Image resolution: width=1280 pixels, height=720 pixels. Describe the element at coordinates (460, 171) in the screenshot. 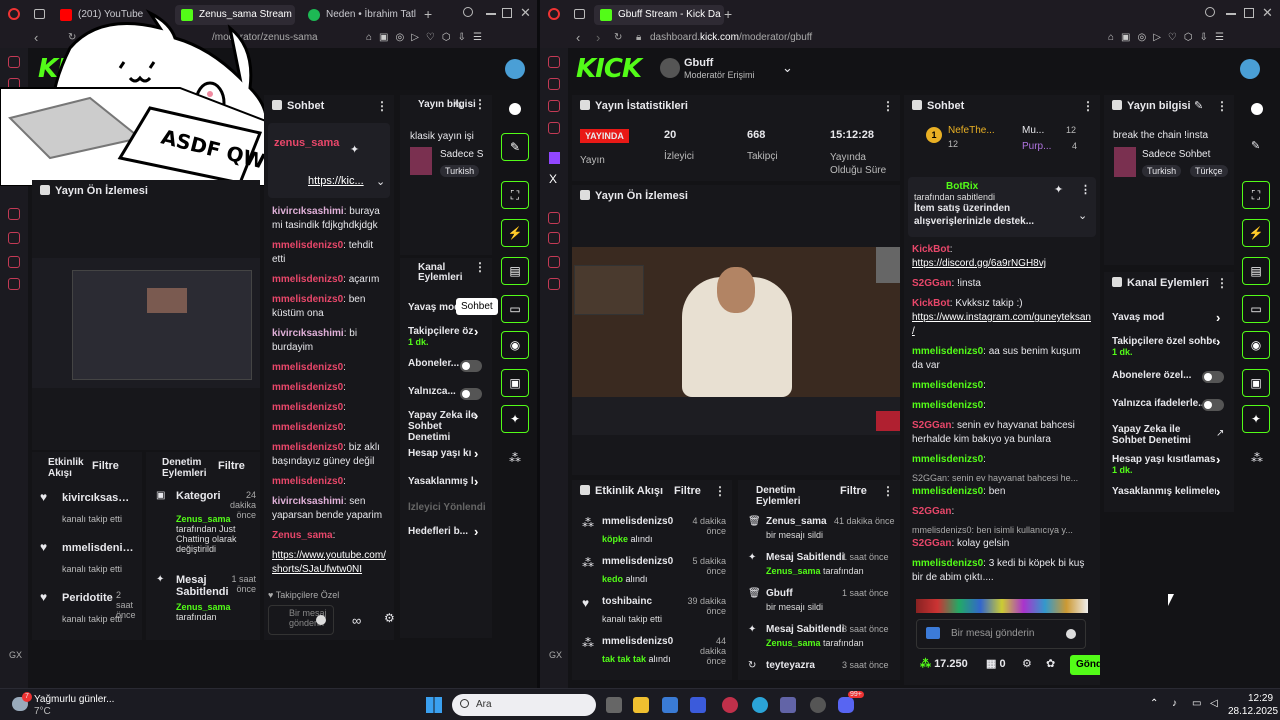

I see `tag-badge: Turkish` at that location.